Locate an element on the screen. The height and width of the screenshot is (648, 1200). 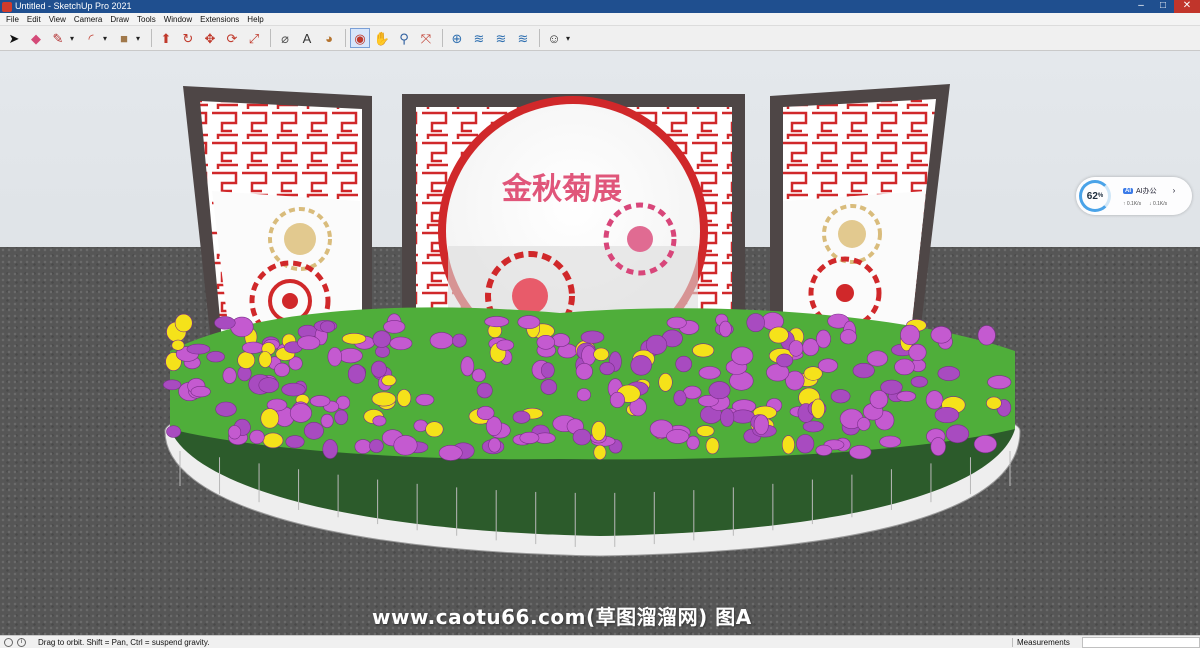
shape-tool-dropdown-icon: ▾ is located at coordinates (140, 38).